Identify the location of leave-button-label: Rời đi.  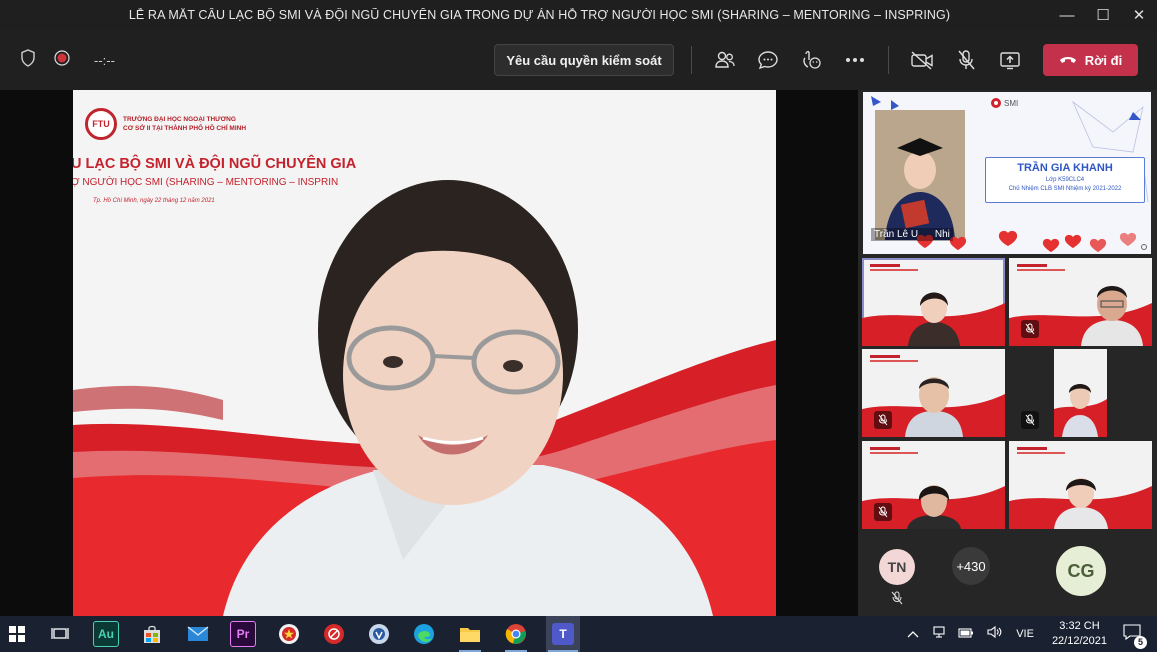
(1103, 60).